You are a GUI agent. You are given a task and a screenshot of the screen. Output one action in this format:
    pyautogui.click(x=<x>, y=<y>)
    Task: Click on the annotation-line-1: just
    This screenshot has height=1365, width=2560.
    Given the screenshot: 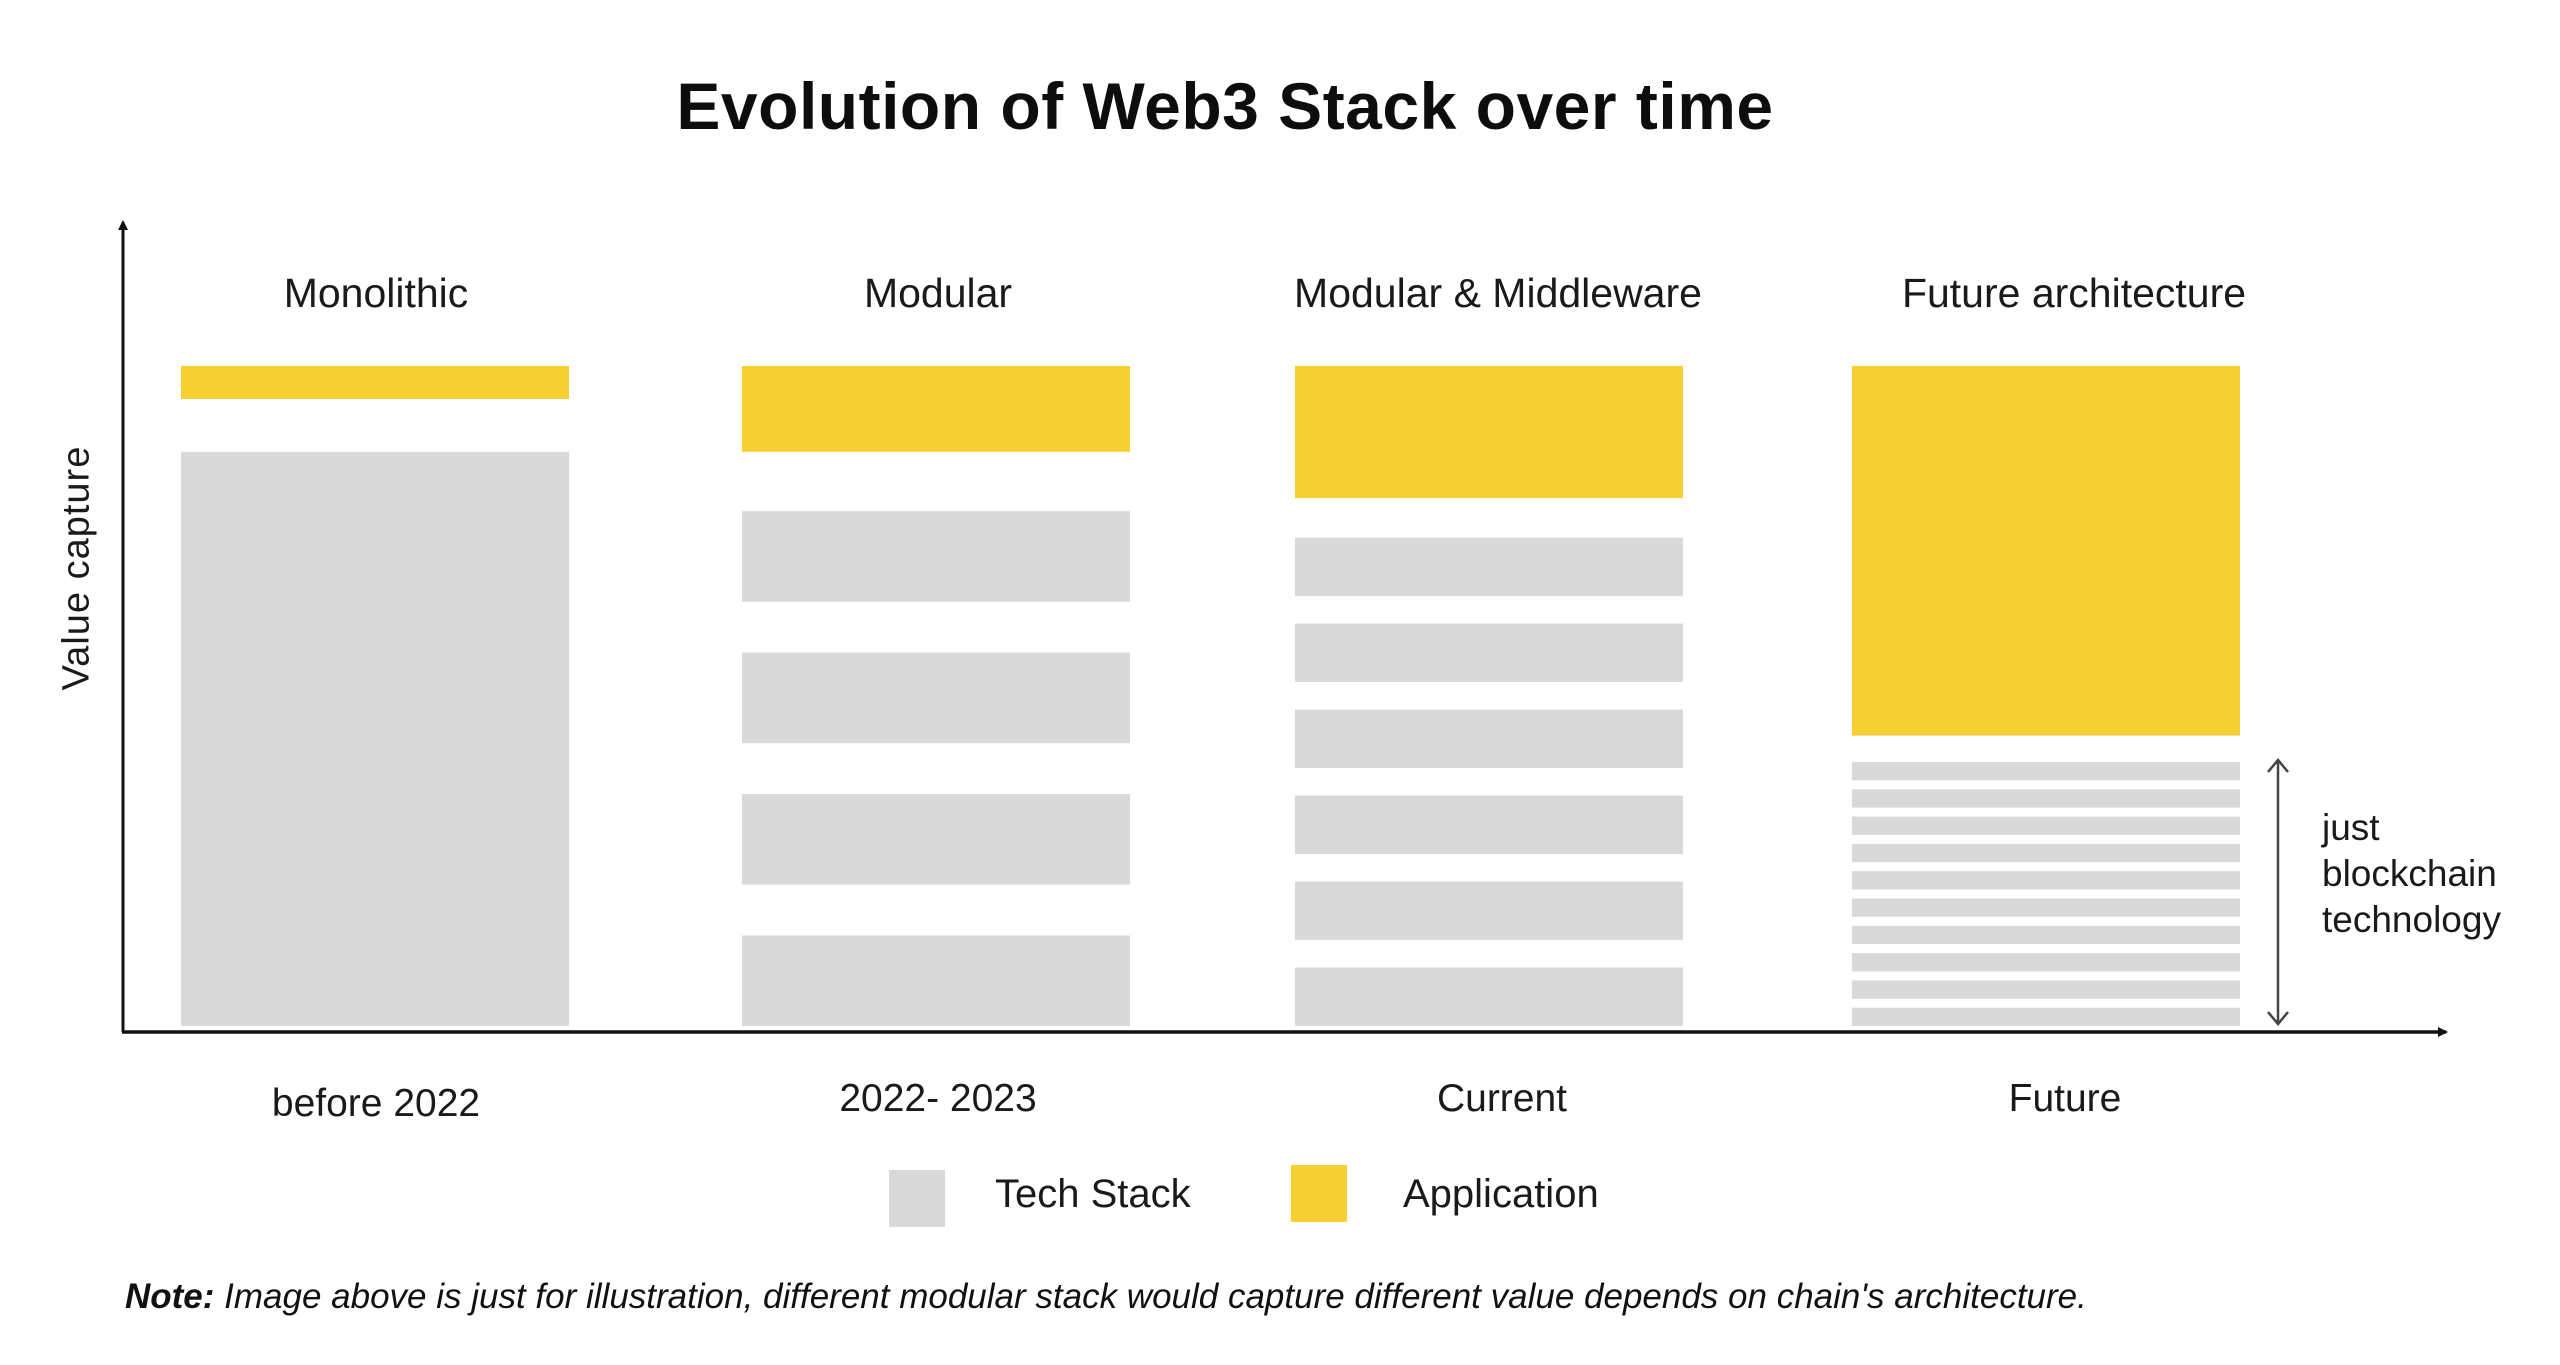 What is the action you would take?
    pyautogui.click(x=2351, y=827)
    